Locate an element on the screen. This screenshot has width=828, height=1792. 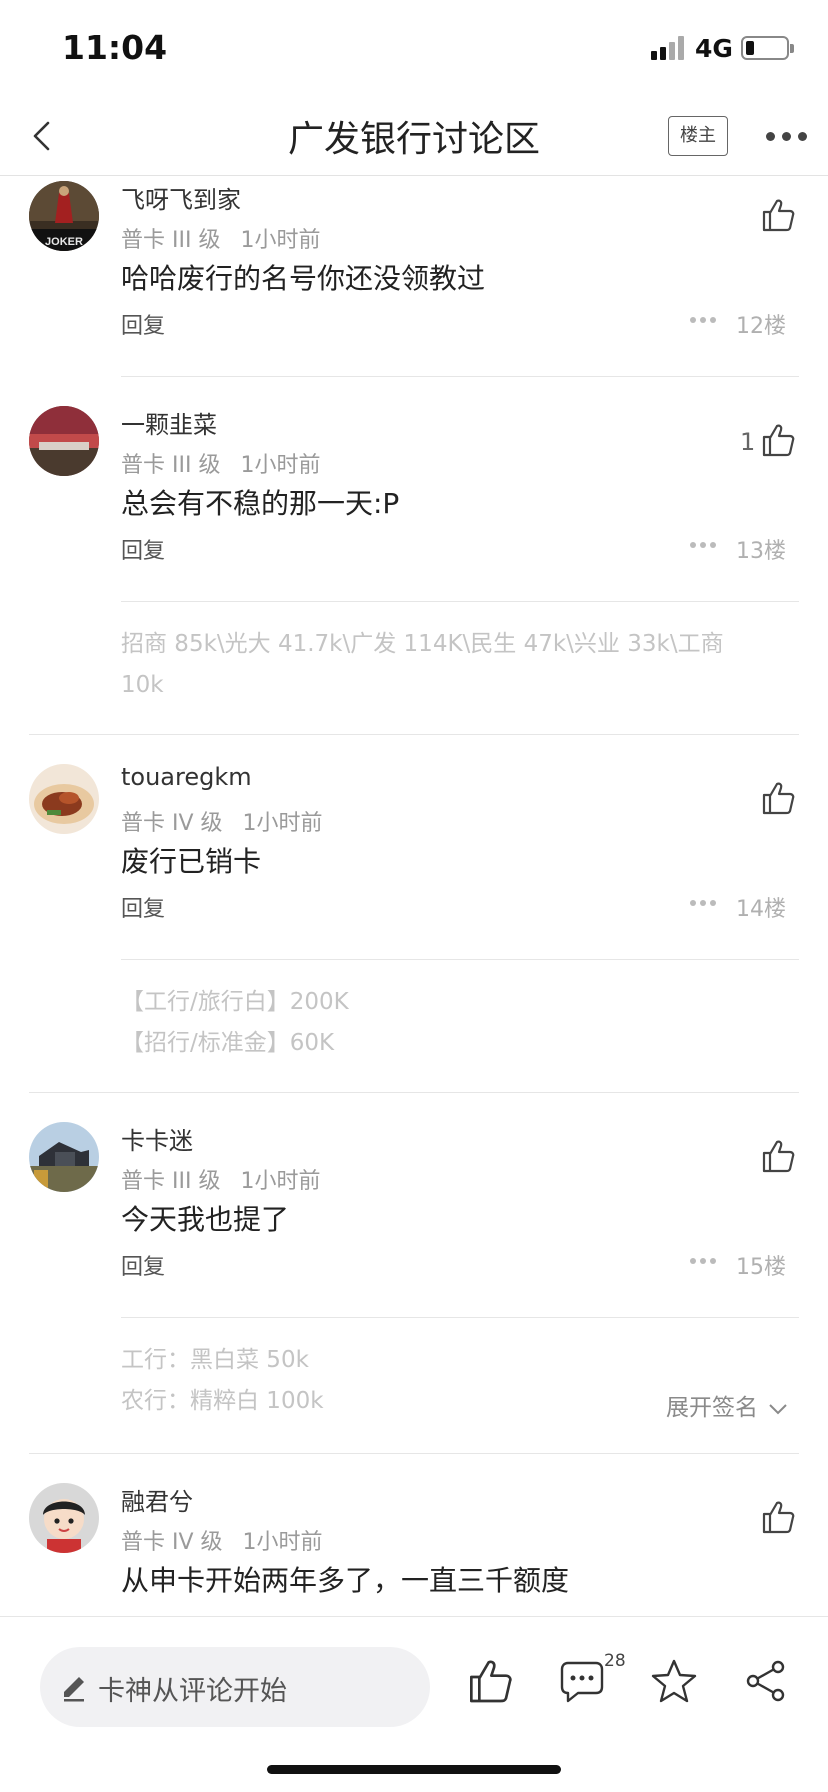
floor-number: 13楼 is located at coordinates (761, 551).